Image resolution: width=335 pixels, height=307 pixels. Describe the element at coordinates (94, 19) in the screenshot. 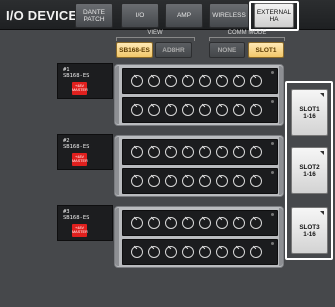

I see `tab-label-line2: PATCH` at that location.